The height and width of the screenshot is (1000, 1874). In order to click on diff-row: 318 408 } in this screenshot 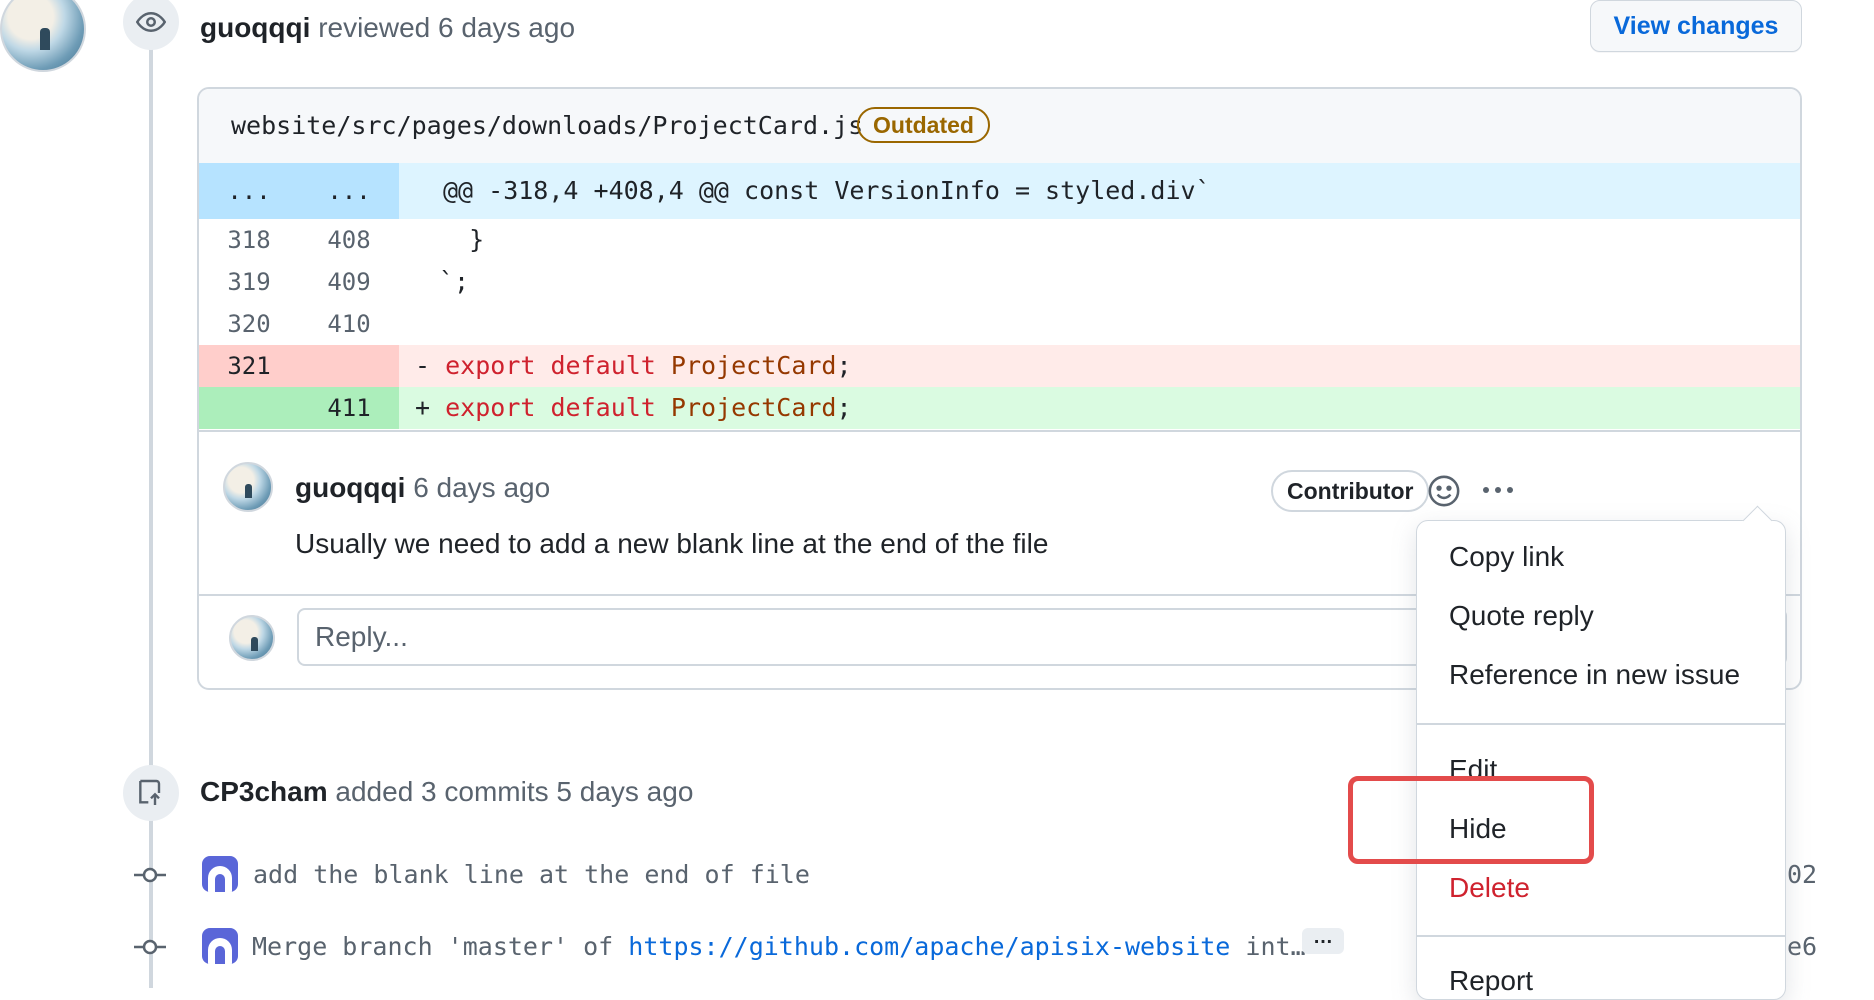, I will do `click(999, 240)`.